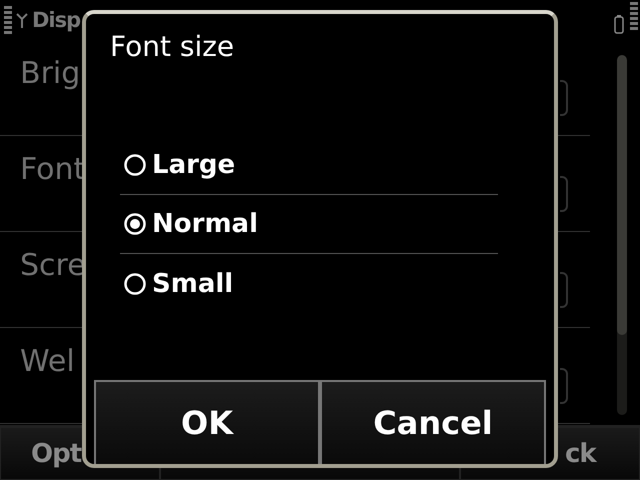  What do you see at coordinates (622, 235) in the screenshot?
I see `scrollbar` at bounding box center [622, 235].